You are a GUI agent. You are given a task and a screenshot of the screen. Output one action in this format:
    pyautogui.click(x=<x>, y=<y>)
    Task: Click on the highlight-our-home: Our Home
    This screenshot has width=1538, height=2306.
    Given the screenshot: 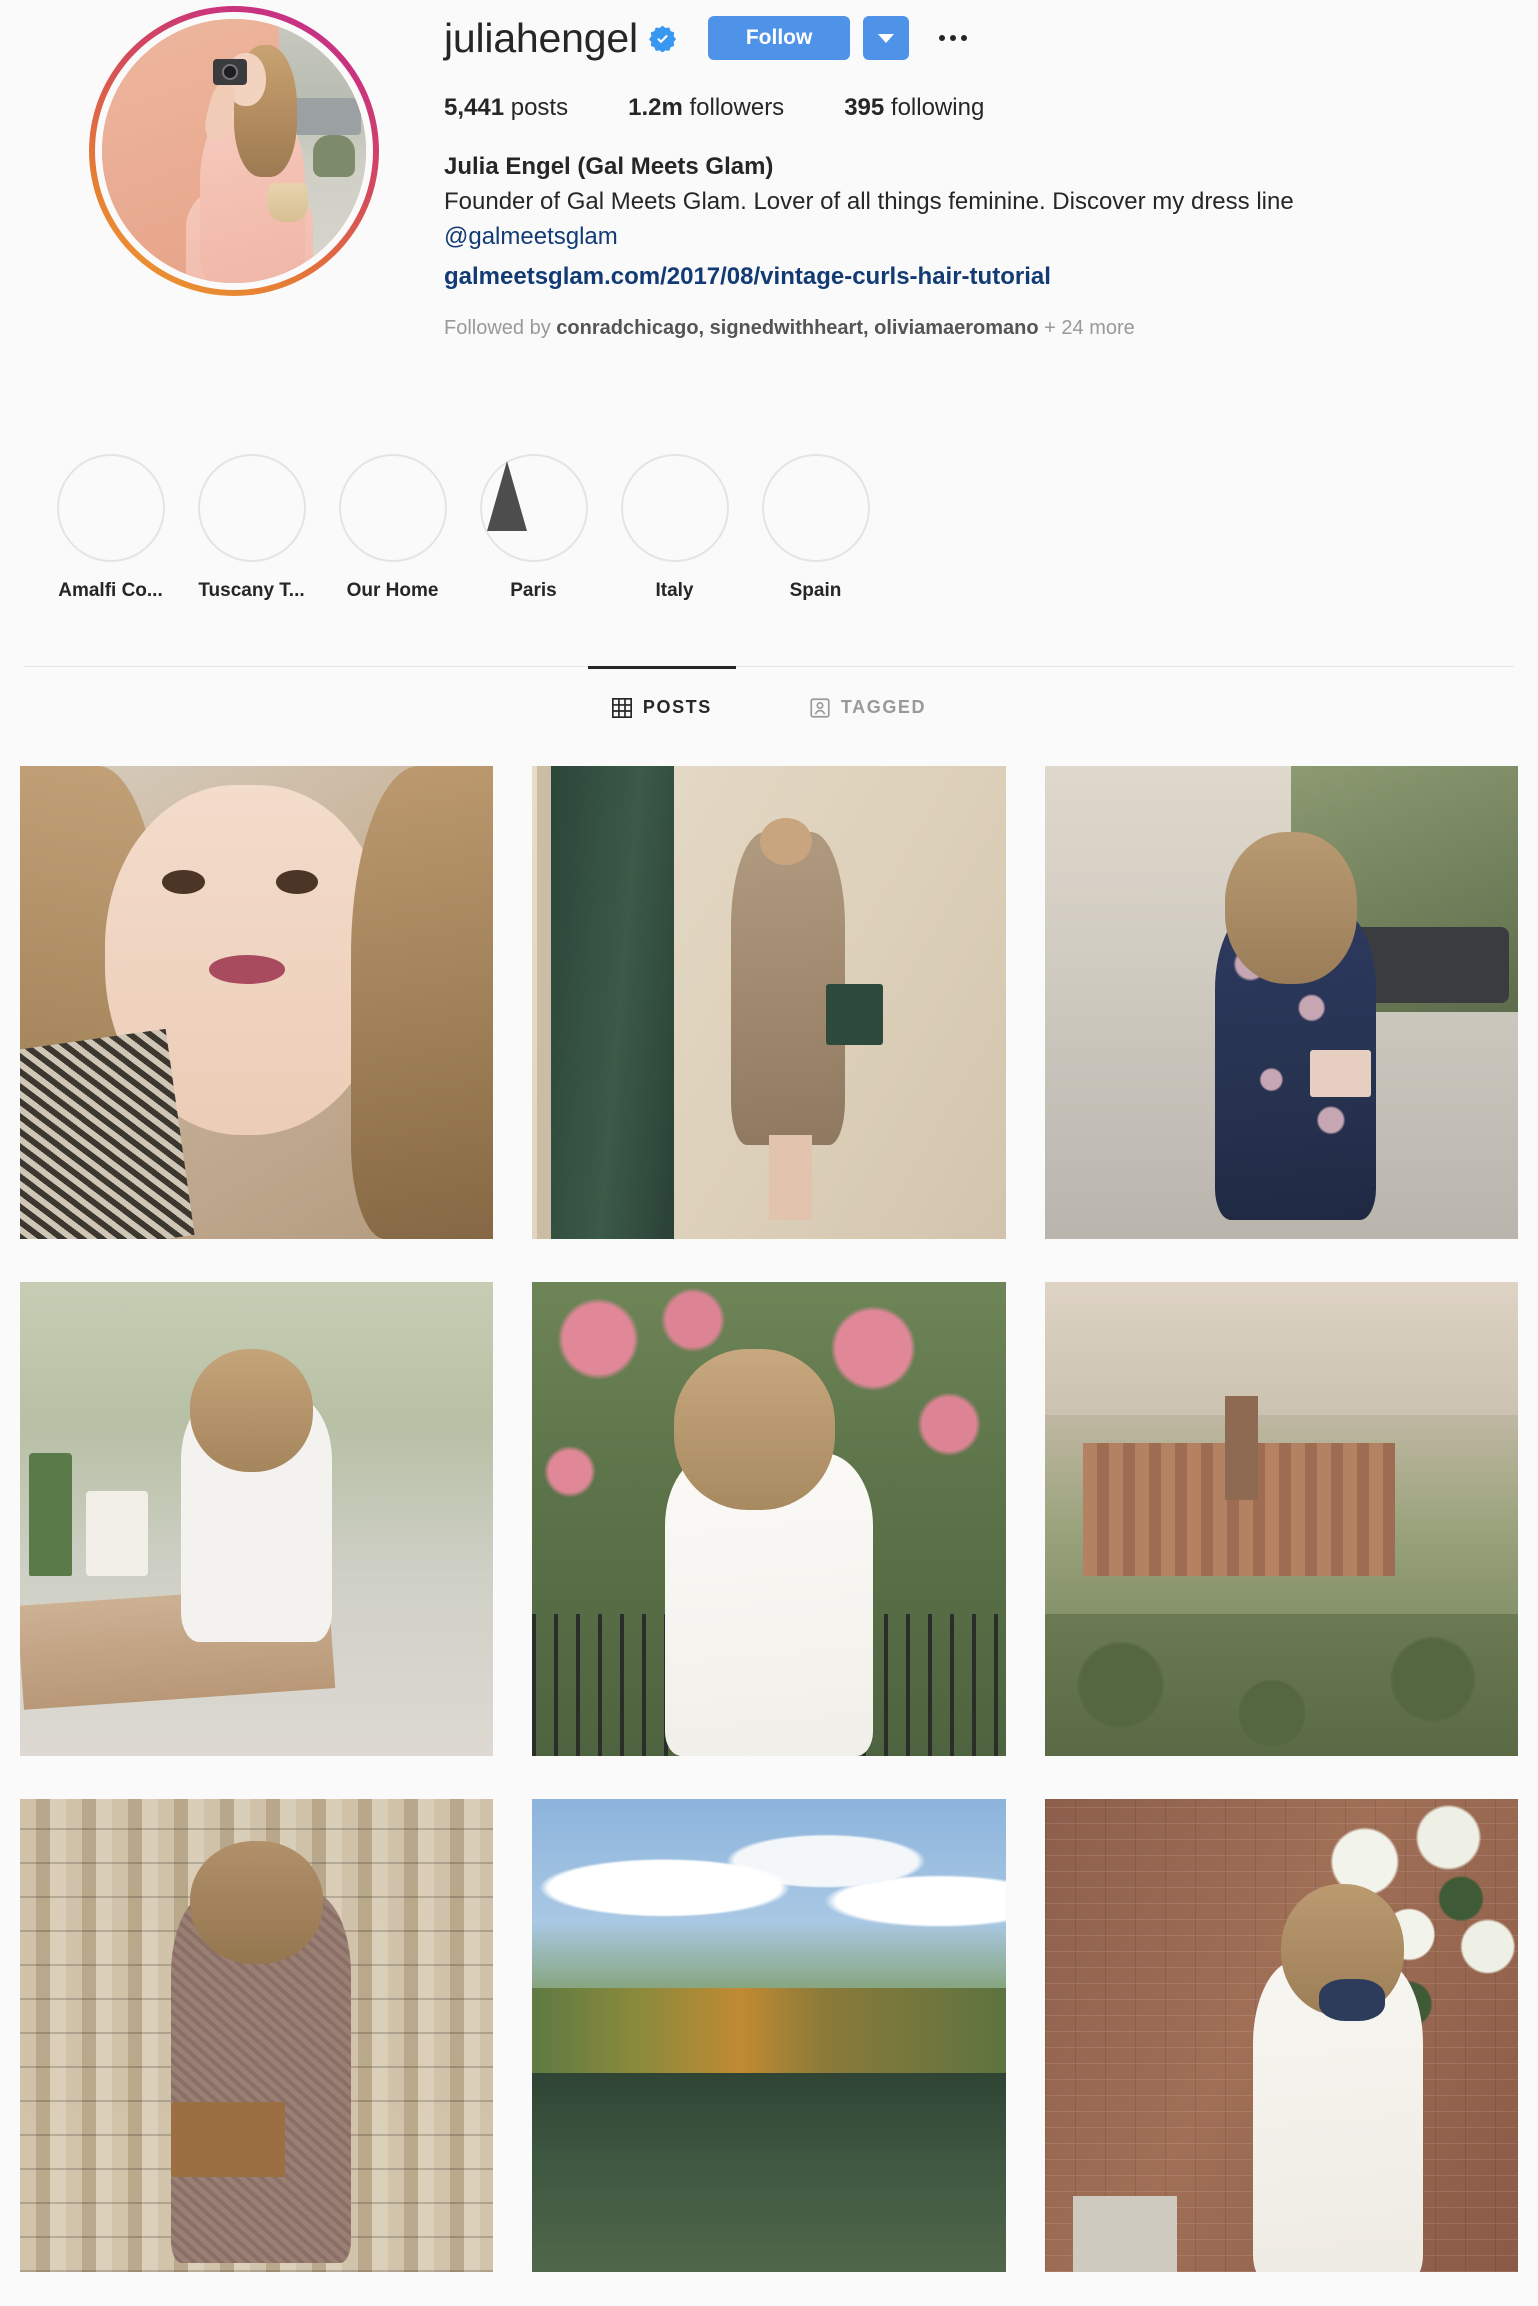 What is the action you would take?
    pyautogui.click(x=392, y=528)
    